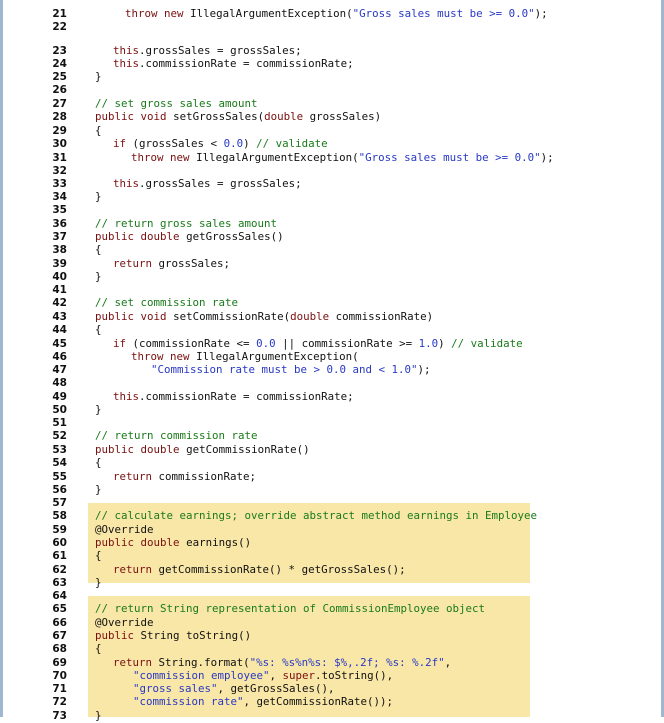  Describe the element at coordinates (185, 476) in the screenshot. I see `code-text: return commissionRate;` at that location.